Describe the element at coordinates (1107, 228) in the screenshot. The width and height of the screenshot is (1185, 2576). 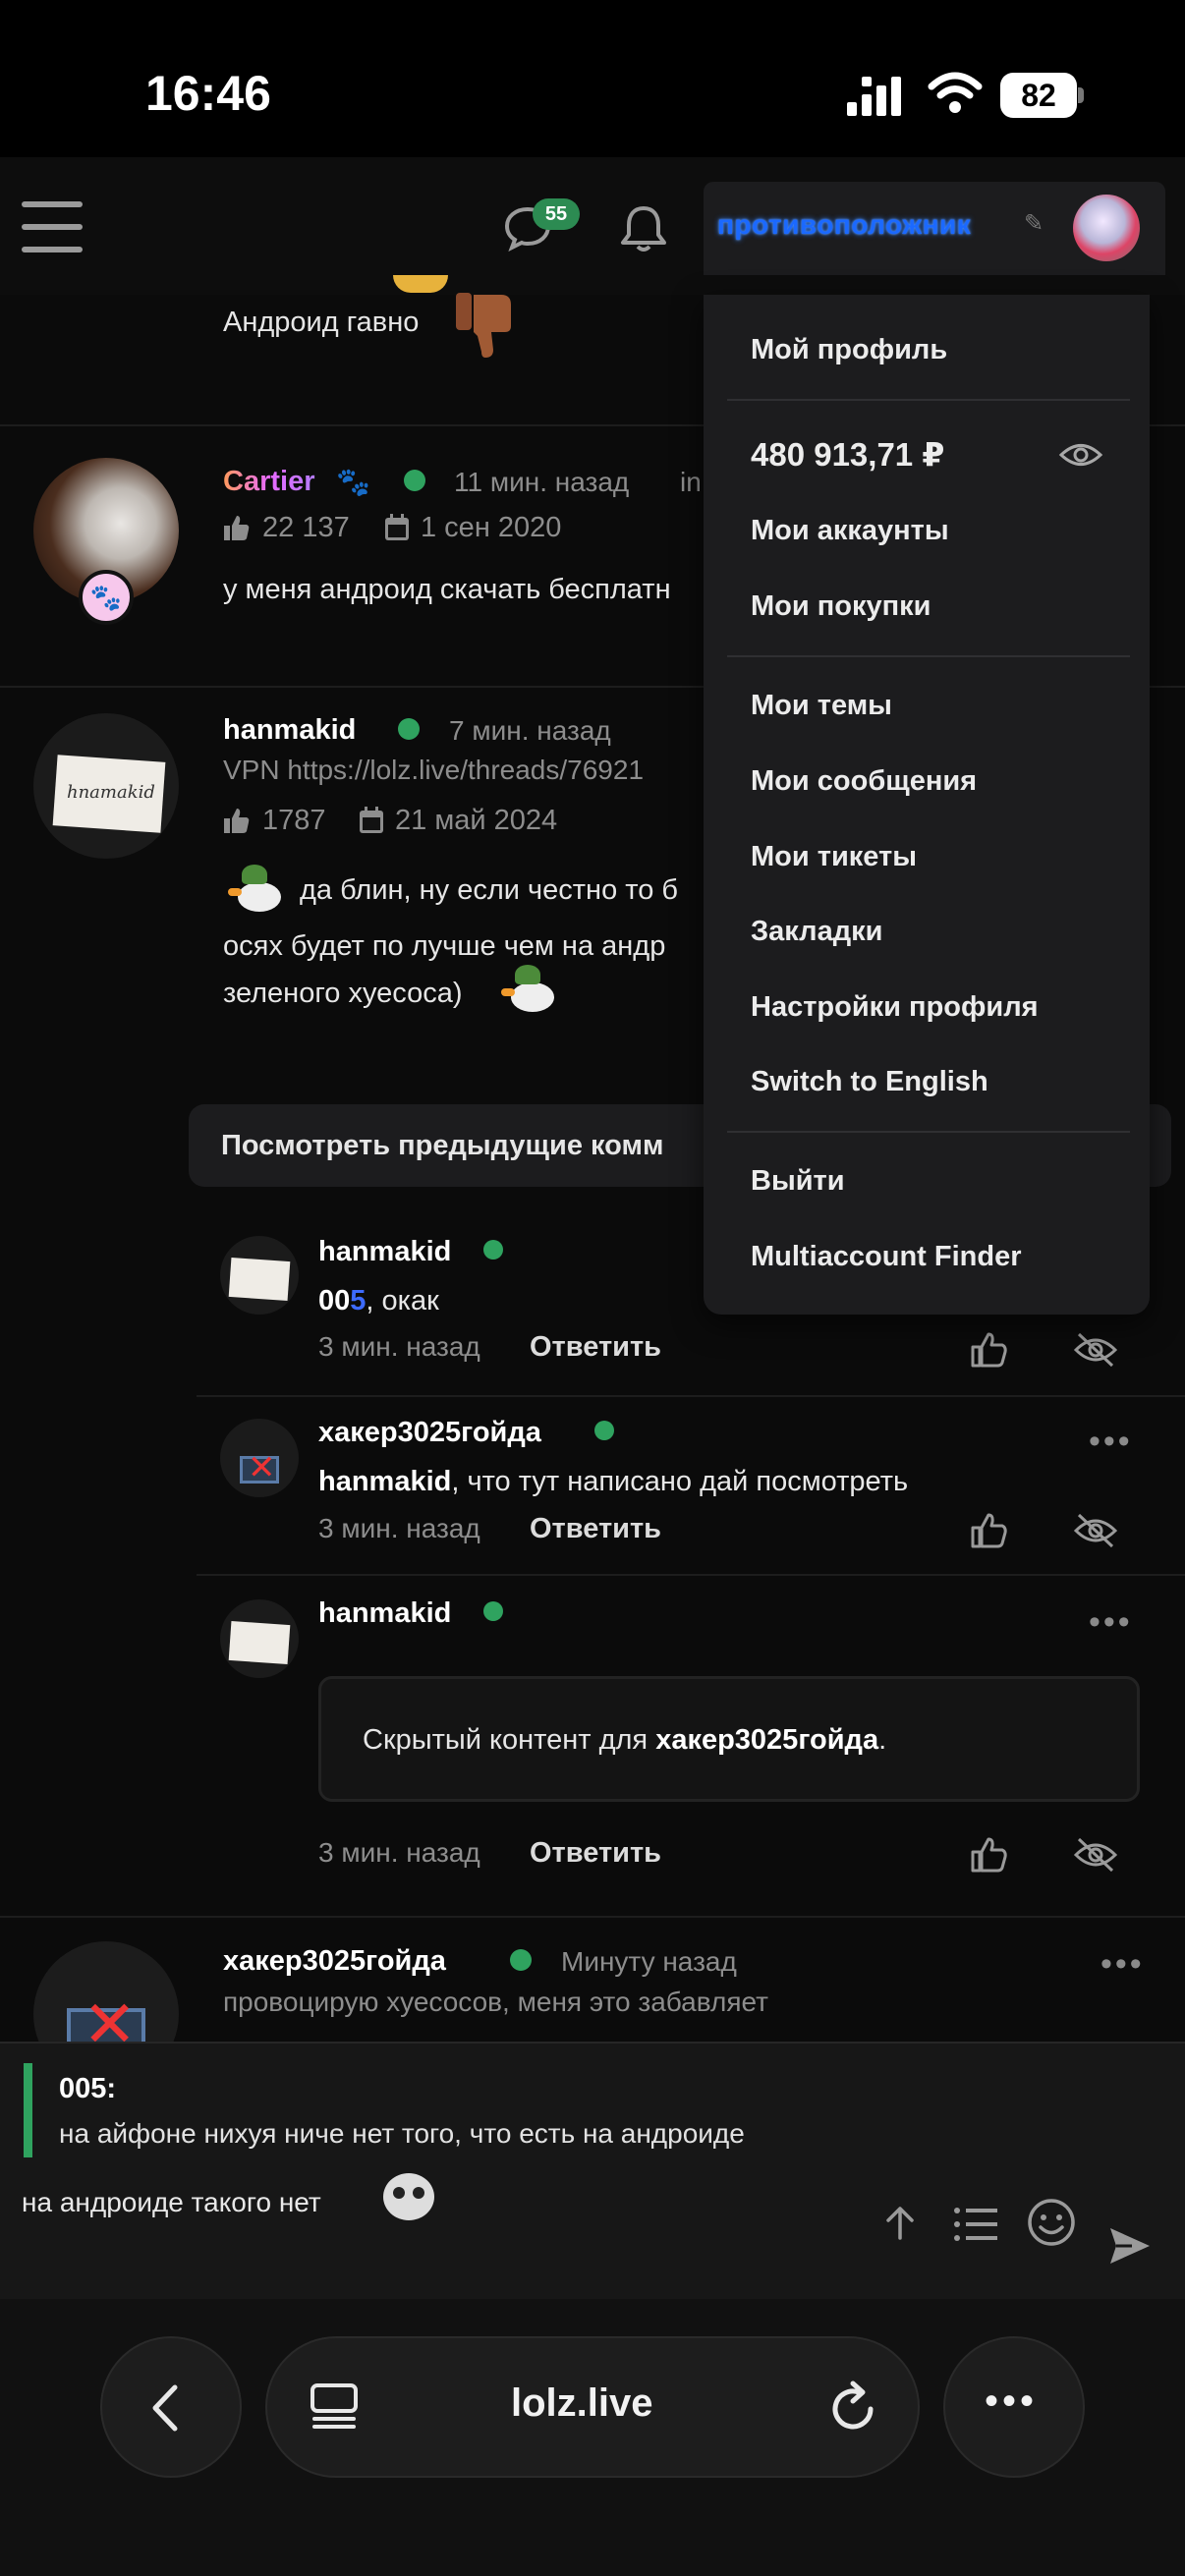
I see `header-avatar` at that location.